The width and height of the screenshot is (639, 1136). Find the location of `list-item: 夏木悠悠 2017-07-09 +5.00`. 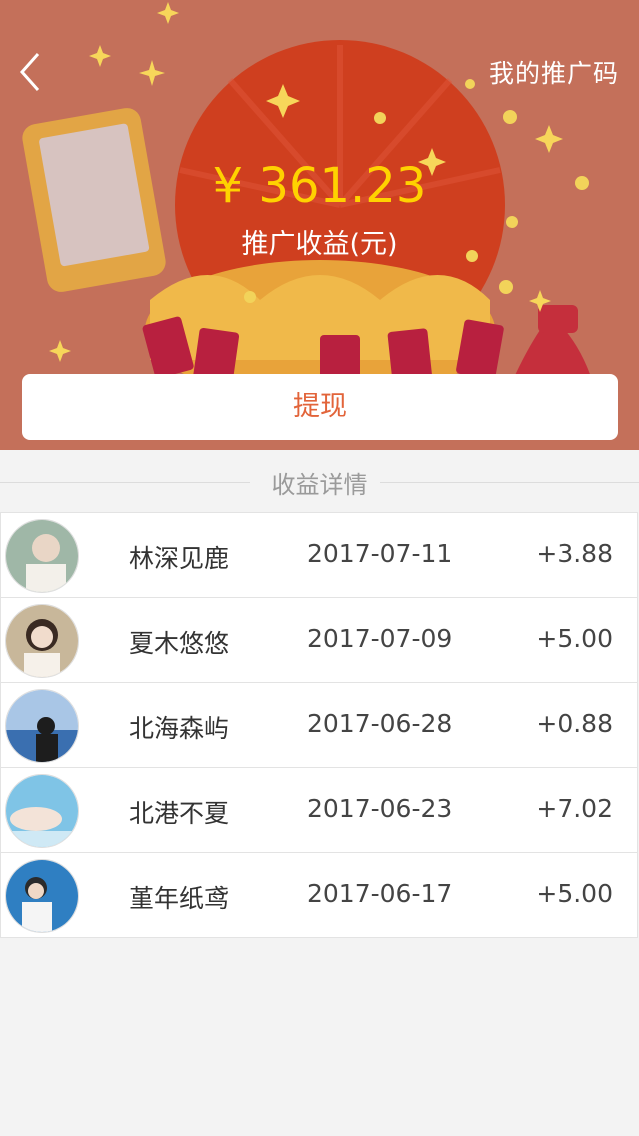

list-item: 夏木悠悠 2017-07-09 +5.00 is located at coordinates (319, 640).